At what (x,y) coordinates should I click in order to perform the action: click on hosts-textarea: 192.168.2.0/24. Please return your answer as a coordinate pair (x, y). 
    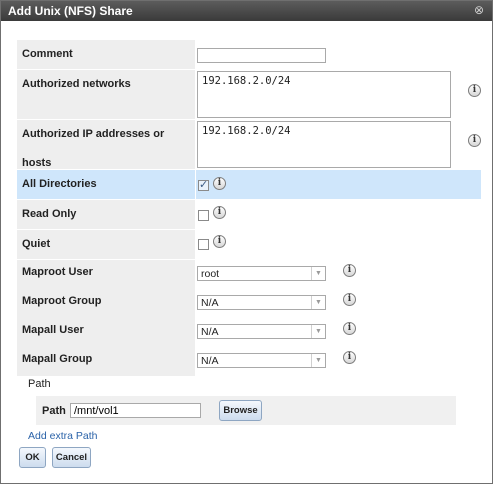
    Looking at the image, I should click on (324, 144).